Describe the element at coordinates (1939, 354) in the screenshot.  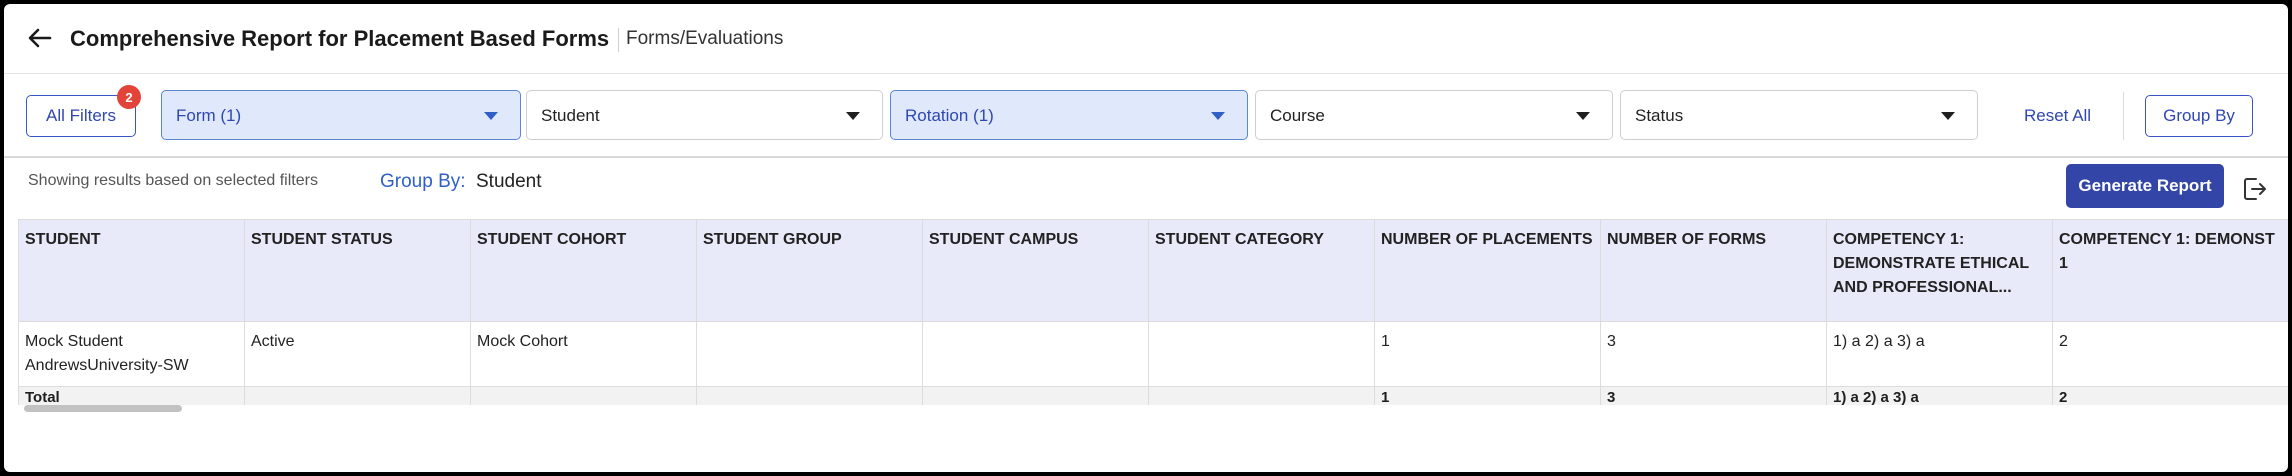
I see `table-cell: 1) a 2) a 3) a` at that location.